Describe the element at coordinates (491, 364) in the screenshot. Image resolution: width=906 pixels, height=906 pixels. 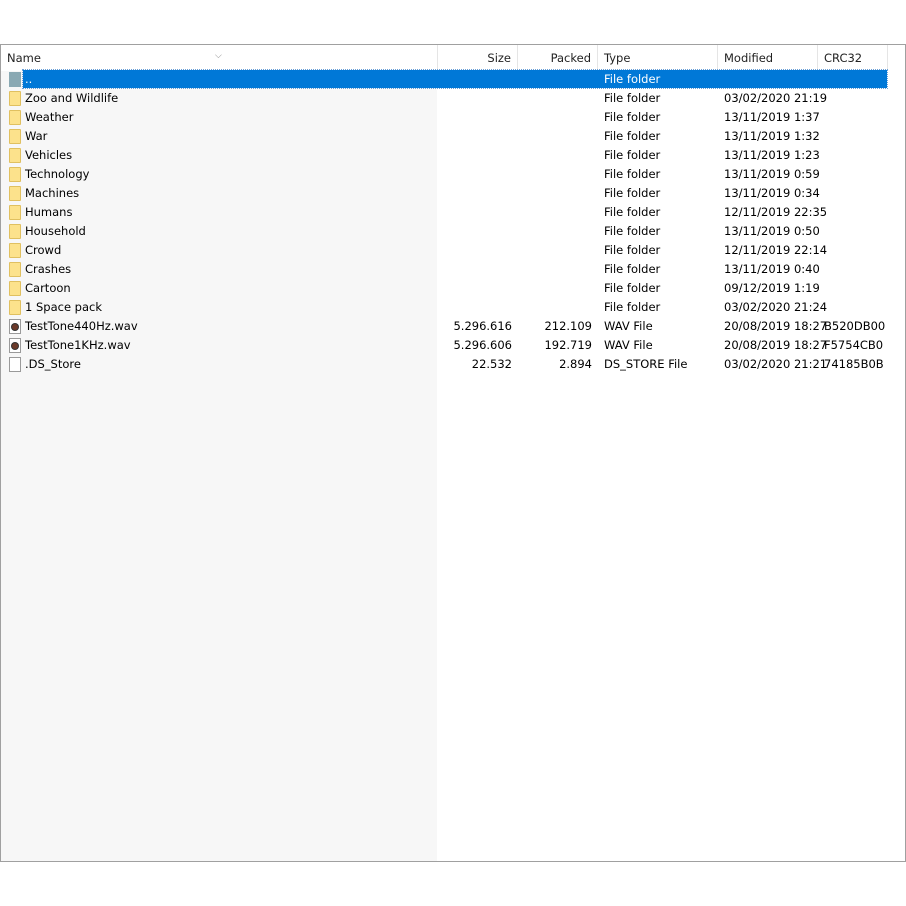
I see `file-size: 22.532` at that location.